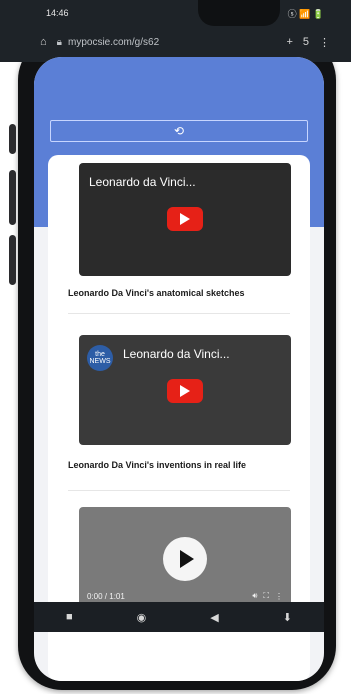  I want to click on back-icon: ◀, so click(214, 617).